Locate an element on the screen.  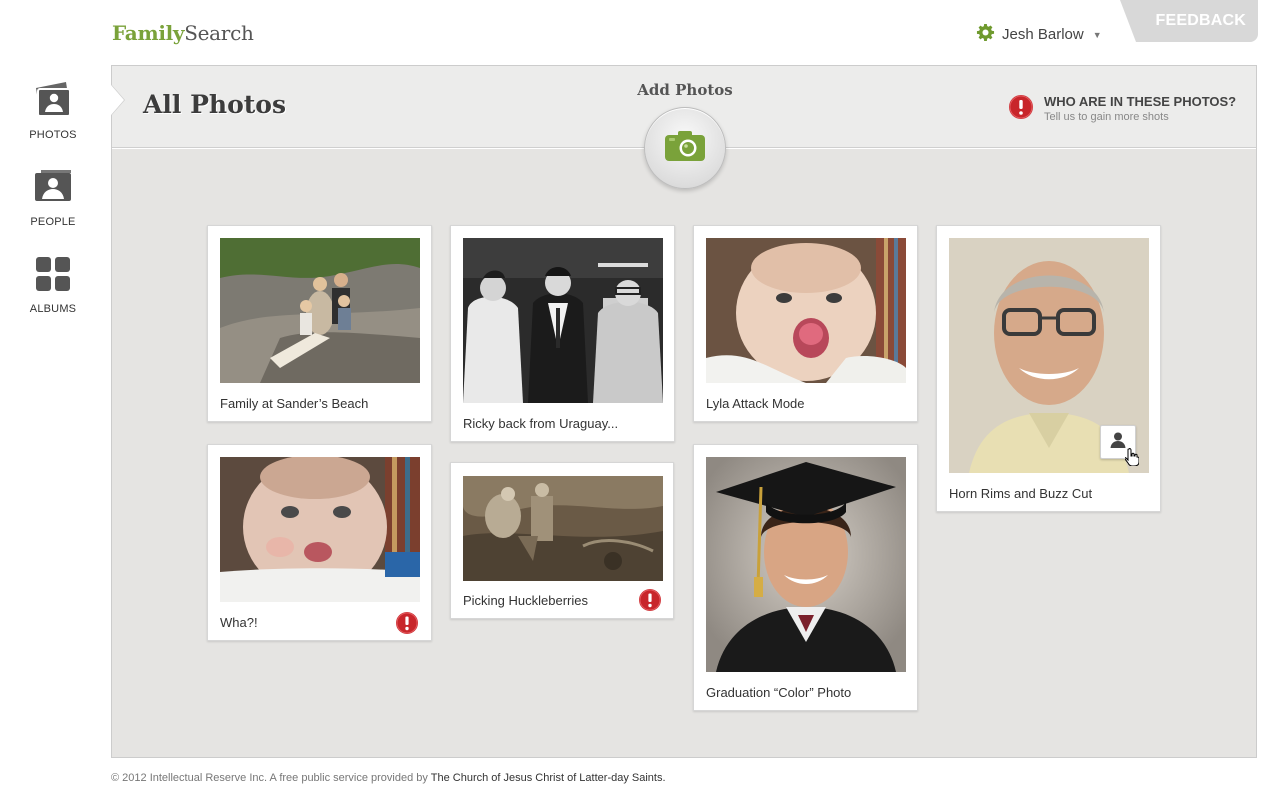
feedback-button: FEEDBACK is located at coordinates (1189, 21).